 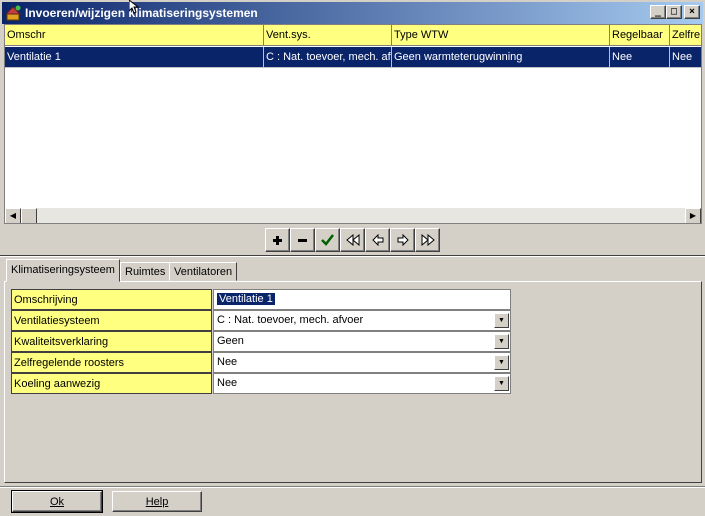 I want to click on tab-klimatiseringsysteem: Klimatiseringsysteem, so click(x=63, y=270).